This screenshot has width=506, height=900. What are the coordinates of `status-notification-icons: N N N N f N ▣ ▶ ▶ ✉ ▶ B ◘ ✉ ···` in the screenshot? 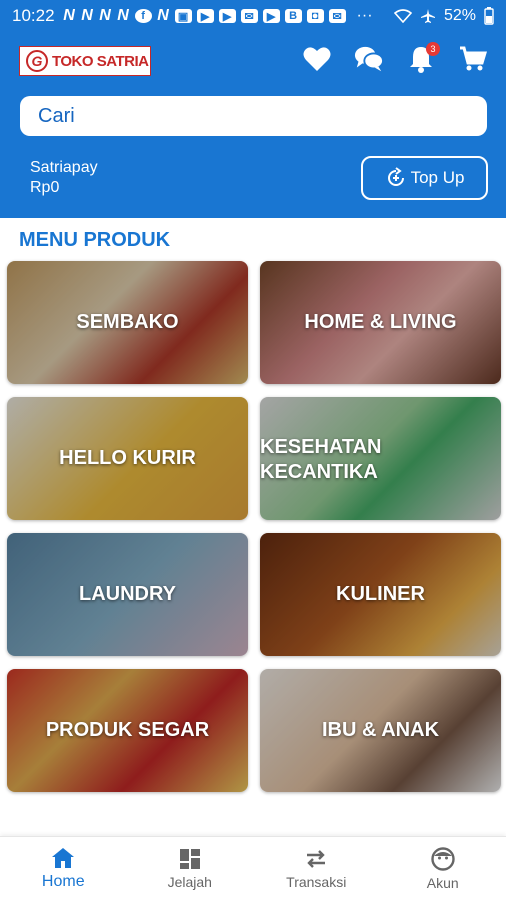 It's located at (218, 16).